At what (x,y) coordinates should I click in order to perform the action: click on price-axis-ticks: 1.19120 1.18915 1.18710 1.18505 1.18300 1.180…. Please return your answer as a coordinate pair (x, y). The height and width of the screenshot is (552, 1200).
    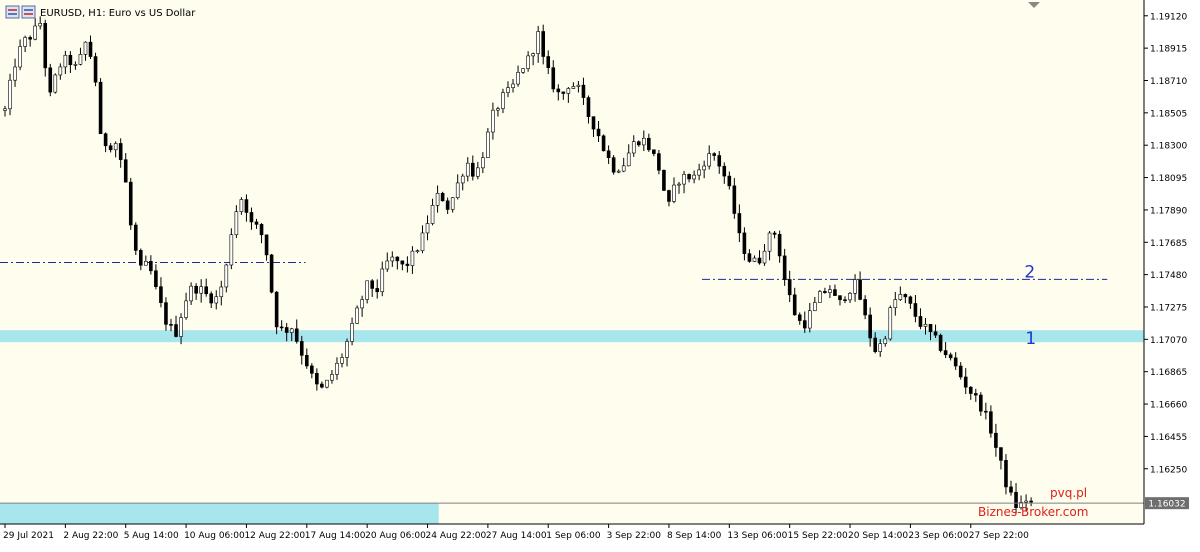
    Looking at the image, I should click on (1165, 243).